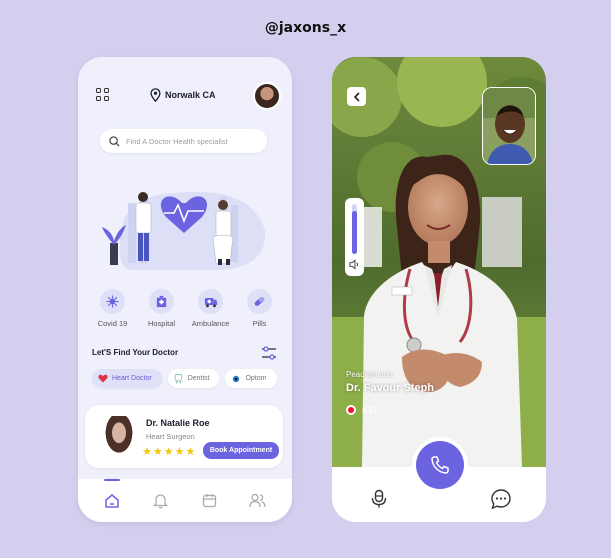 The width and height of the screenshot is (611, 558). I want to click on calendar-icon, so click(209, 501).